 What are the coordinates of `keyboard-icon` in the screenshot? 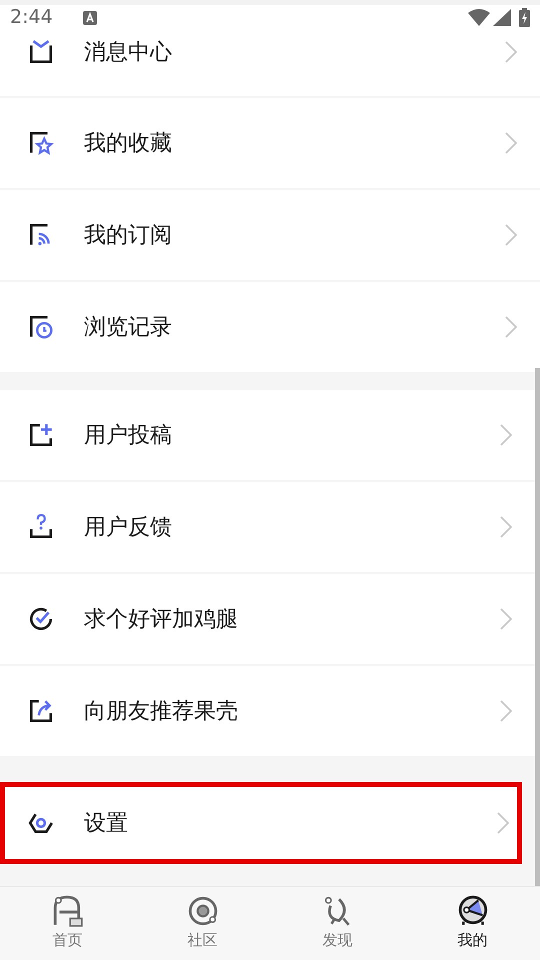 It's located at (89, 17).